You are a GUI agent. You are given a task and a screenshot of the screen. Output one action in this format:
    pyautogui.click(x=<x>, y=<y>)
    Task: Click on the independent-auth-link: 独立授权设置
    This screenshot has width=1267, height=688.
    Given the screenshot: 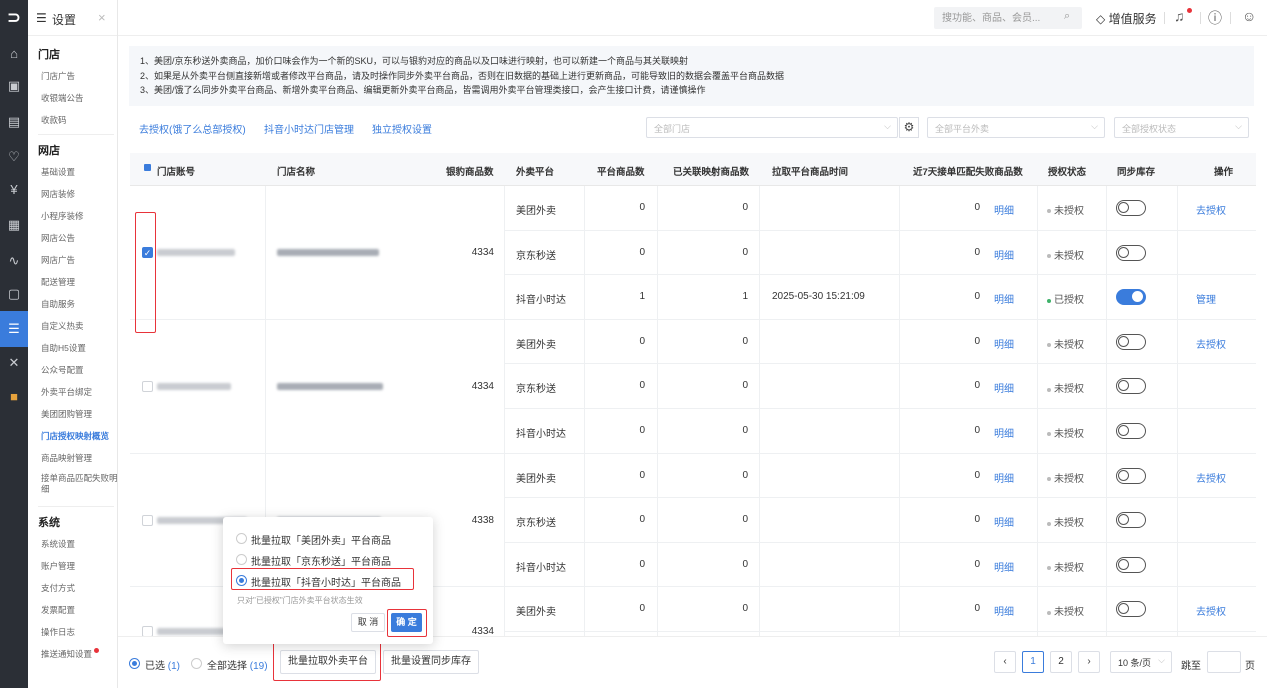 What is the action you would take?
    pyautogui.click(x=402, y=128)
    